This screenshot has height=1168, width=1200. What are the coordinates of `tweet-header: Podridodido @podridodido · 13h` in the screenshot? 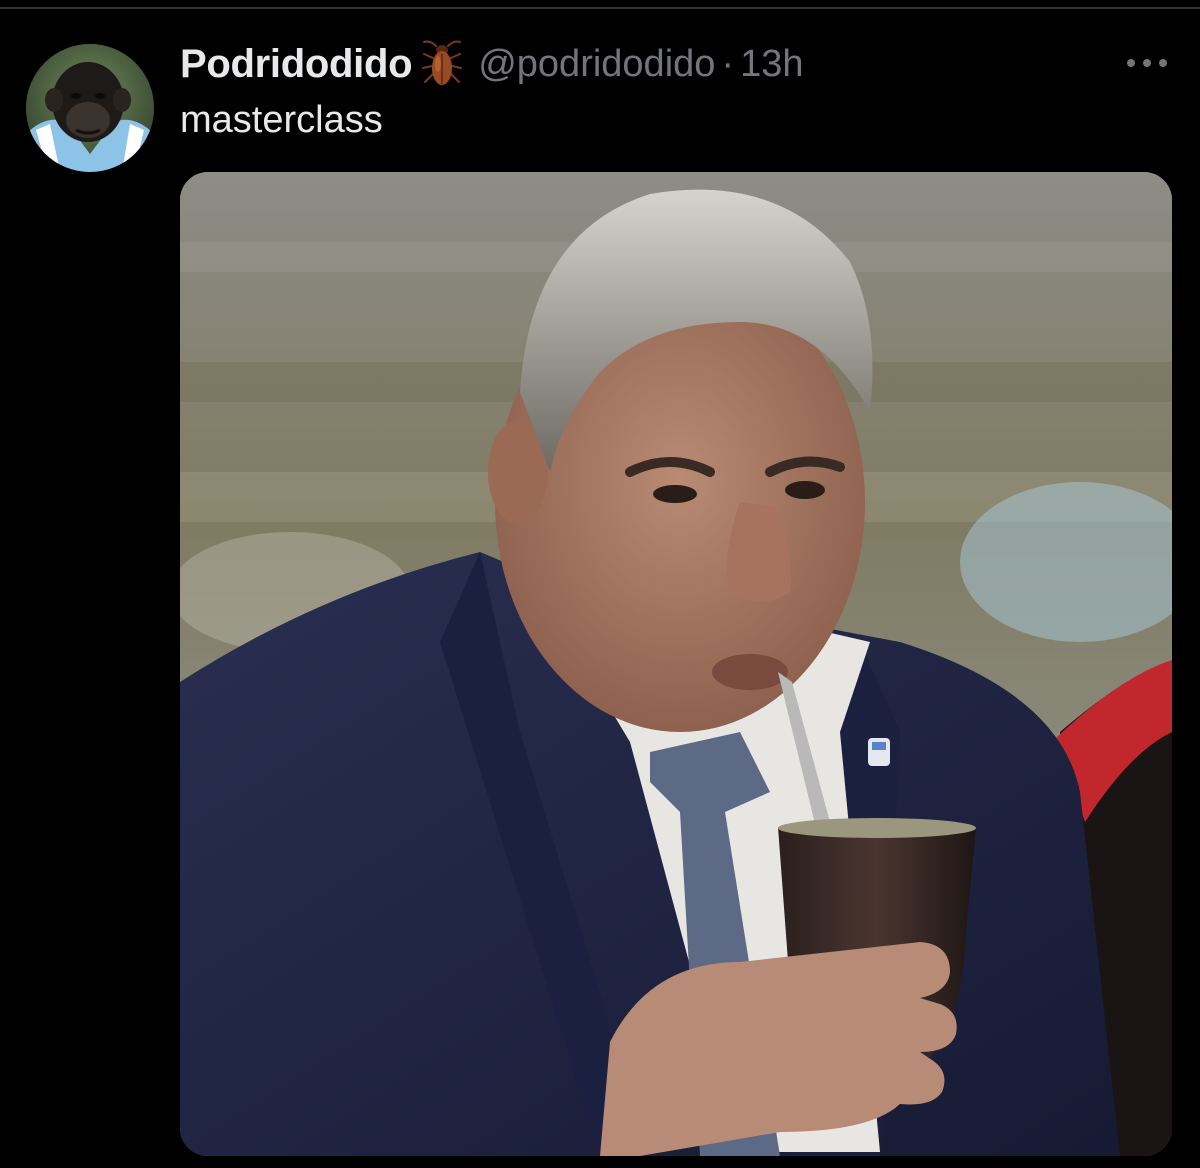 It's located at (491, 64).